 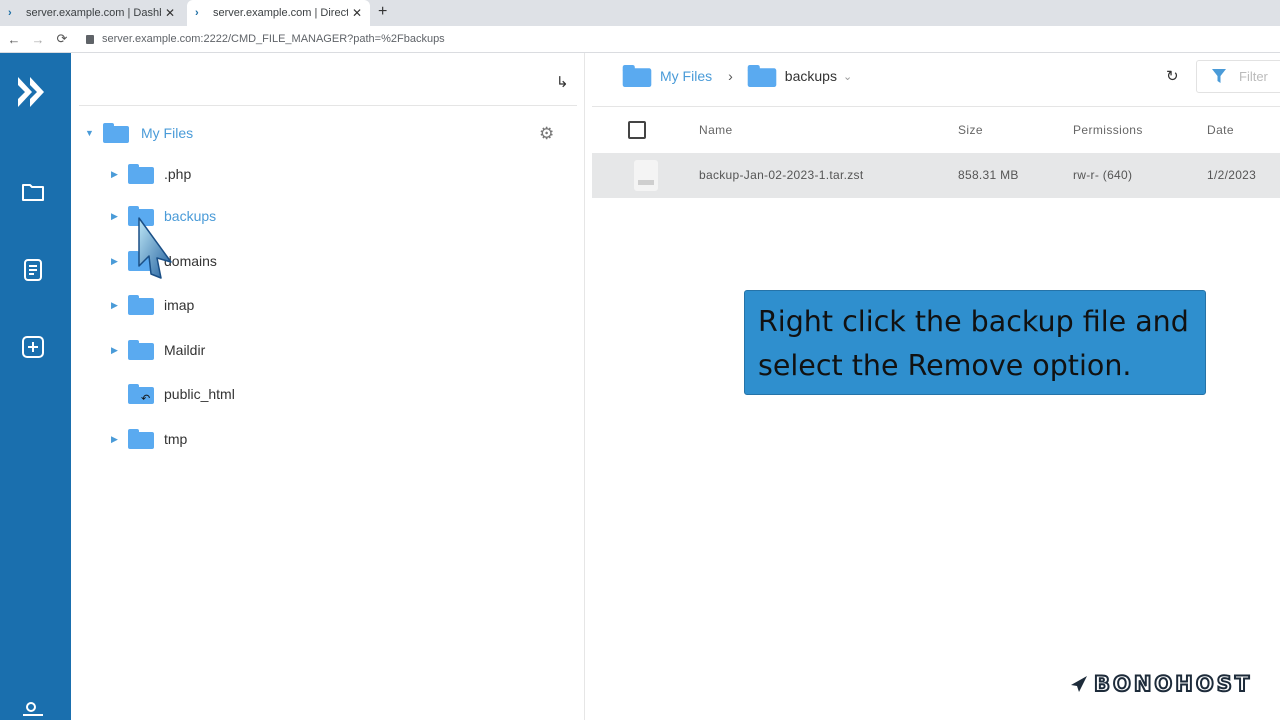 I want to click on tree-item-tmp: ▶ tmp, so click(x=149, y=439).